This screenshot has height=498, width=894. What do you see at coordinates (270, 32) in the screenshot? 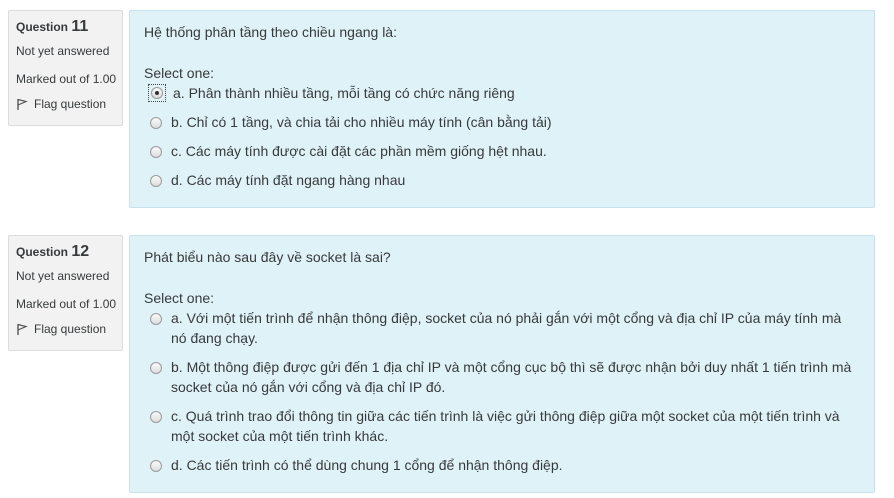
I see `question-text: Hệ thống phân tầng theo chiều ngang là:` at bounding box center [270, 32].